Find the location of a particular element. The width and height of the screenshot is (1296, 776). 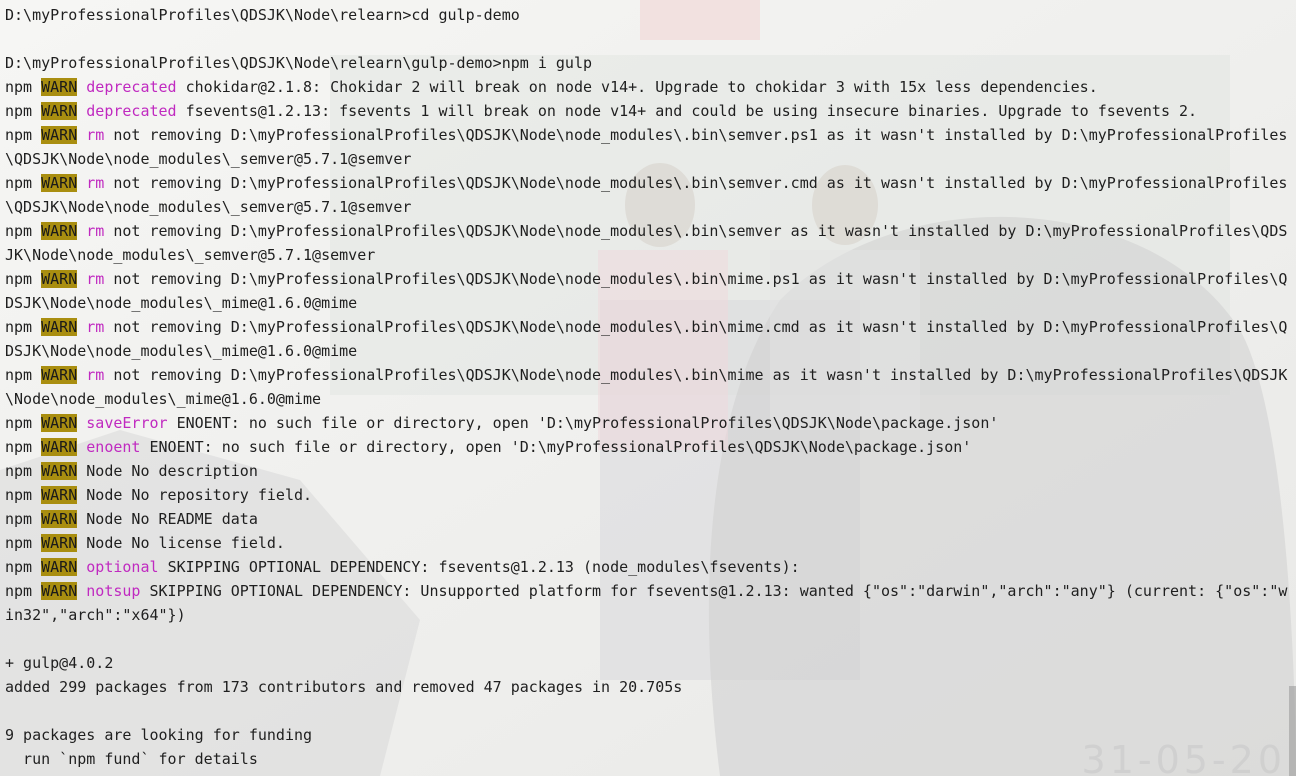

output-text: run `npm fund` for details is located at coordinates (131, 759).